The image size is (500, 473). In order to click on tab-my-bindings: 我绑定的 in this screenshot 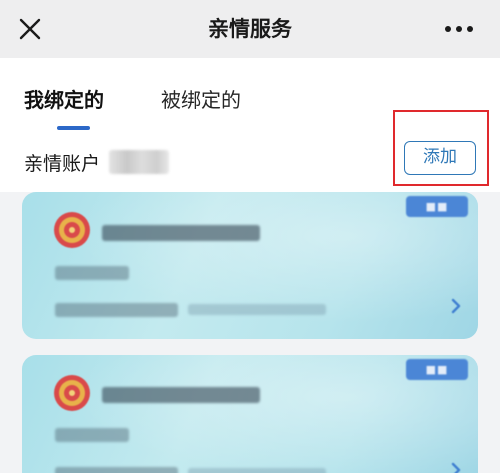, I will do `click(64, 98)`.